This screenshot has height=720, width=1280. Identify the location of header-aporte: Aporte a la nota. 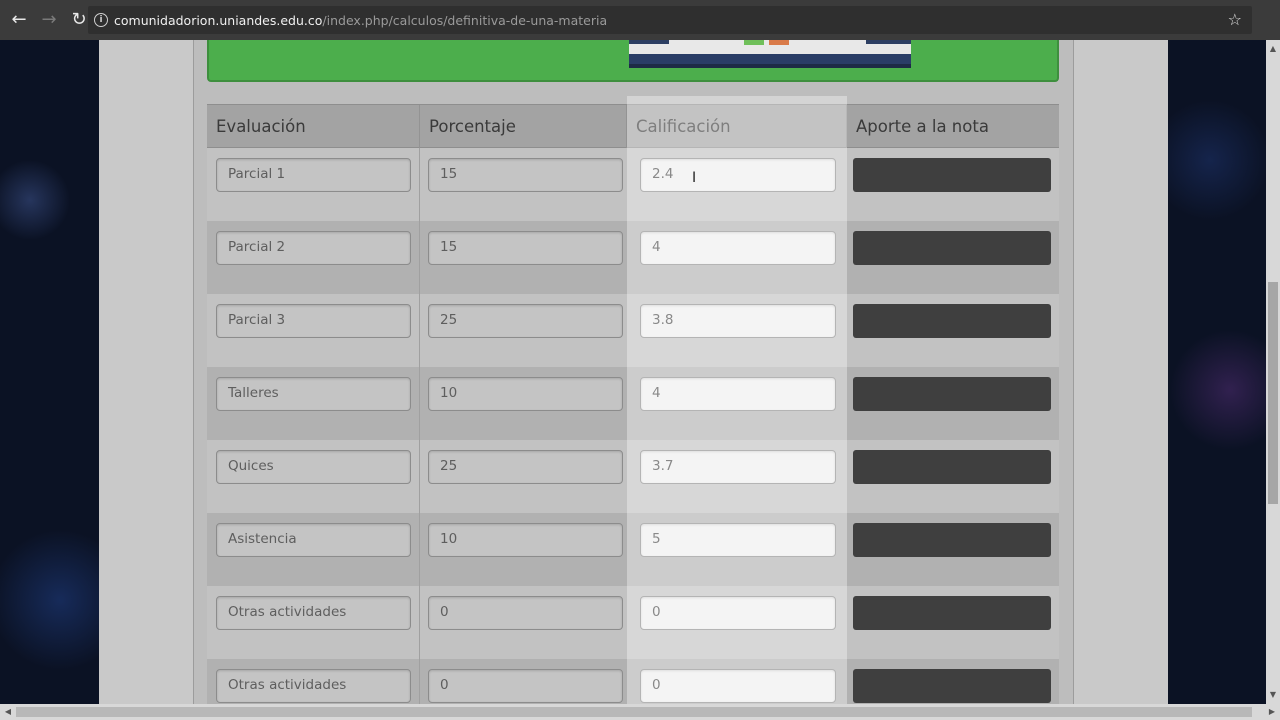
(922, 126).